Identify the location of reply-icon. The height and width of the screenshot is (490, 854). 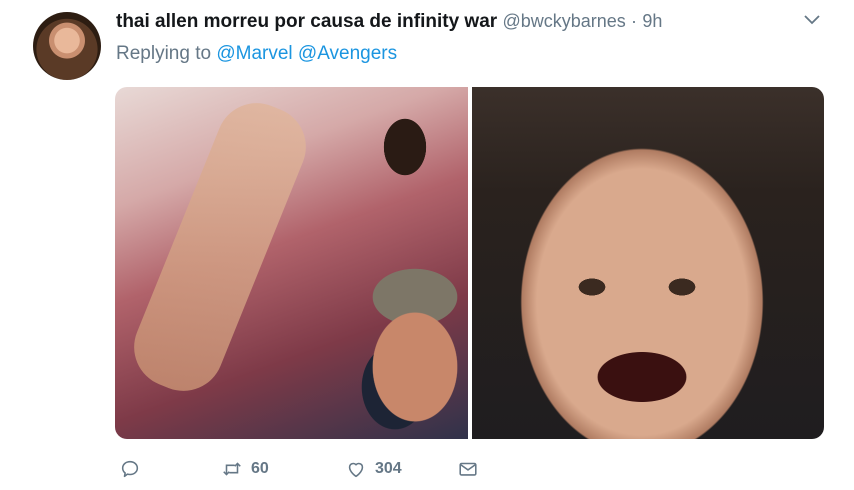
(130, 469).